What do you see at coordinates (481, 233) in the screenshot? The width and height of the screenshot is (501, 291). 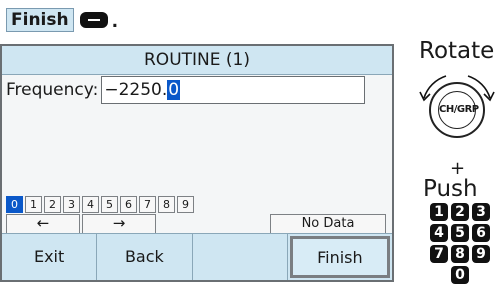 I see `hw-key-6: 6` at bounding box center [481, 233].